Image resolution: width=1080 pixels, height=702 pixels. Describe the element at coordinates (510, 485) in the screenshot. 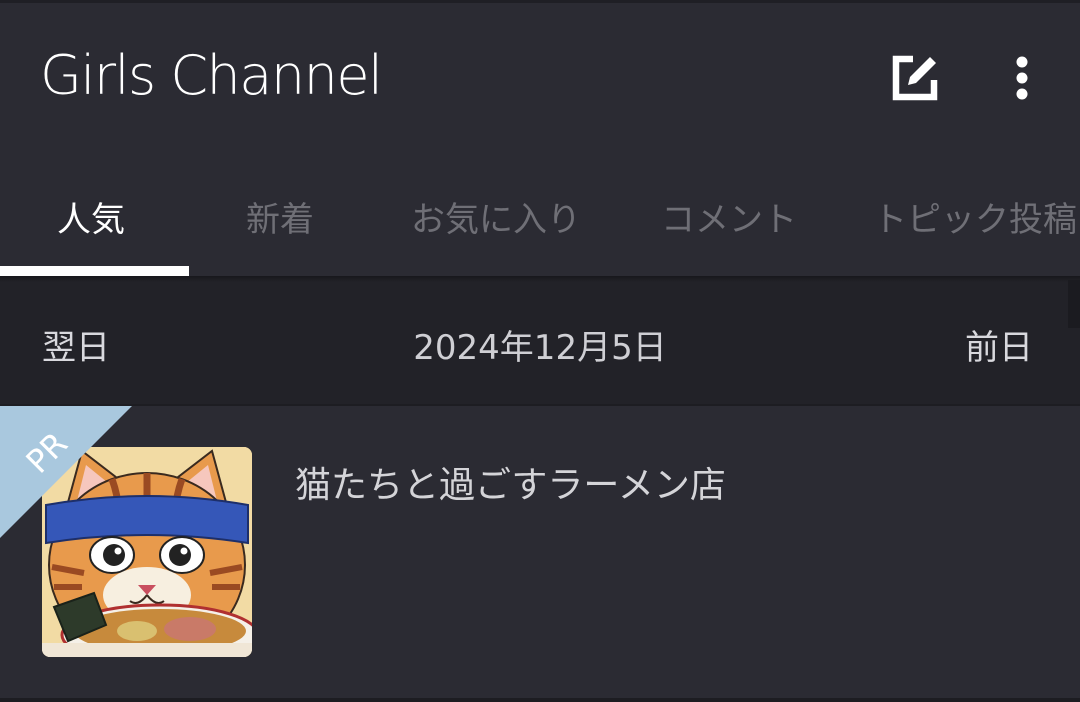

I see `topic-title: 猫たちと過ごすラーメン店` at that location.